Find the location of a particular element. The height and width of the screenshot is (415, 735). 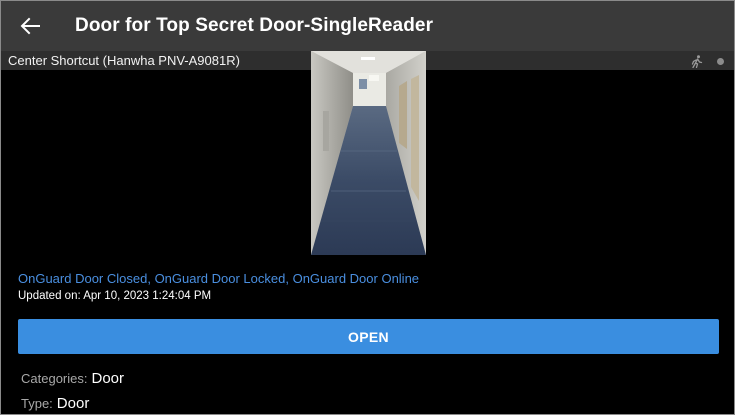

corridor-video-frame is located at coordinates (368, 153).